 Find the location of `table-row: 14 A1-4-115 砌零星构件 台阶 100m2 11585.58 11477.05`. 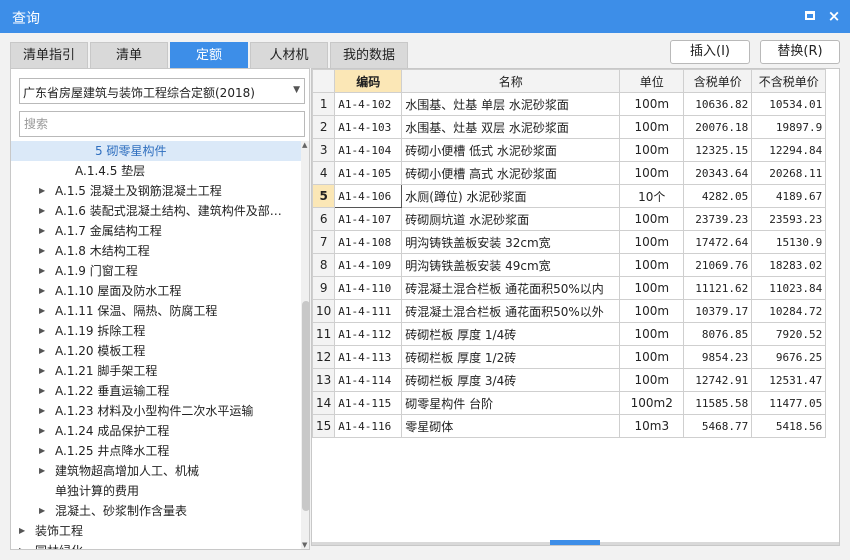

table-row: 14 A1-4-115 砌零星构件 台阶 100m2 11585.58 11477.05 is located at coordinates (569, 403).